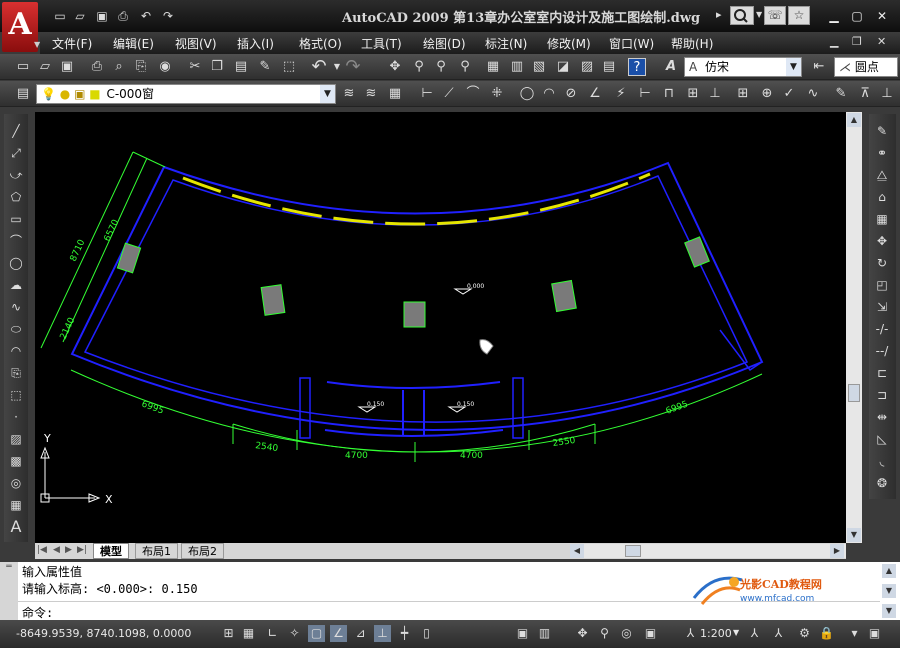 Image resolution: width=900 pixels, height=648 pixels. What do you see at coordinates (506, 43) in the screenshot?
I see `menu-dimension: 标注(N)` at bounding box center [506, 43].